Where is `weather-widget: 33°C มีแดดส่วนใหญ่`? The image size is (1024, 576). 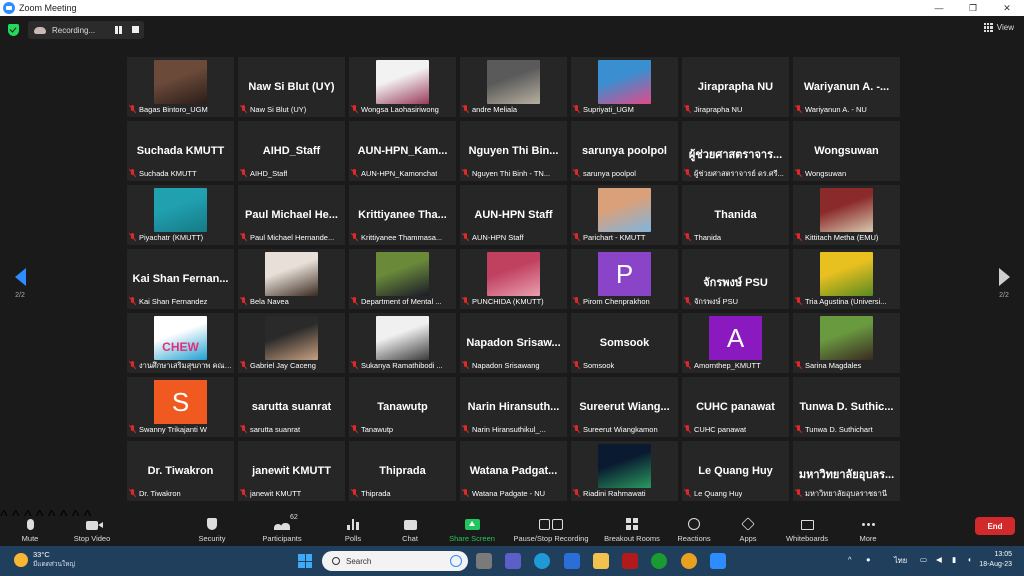 weather-widget: 33°C มีแดดส่วนใหญ่ is located at coordinates (44, 559).